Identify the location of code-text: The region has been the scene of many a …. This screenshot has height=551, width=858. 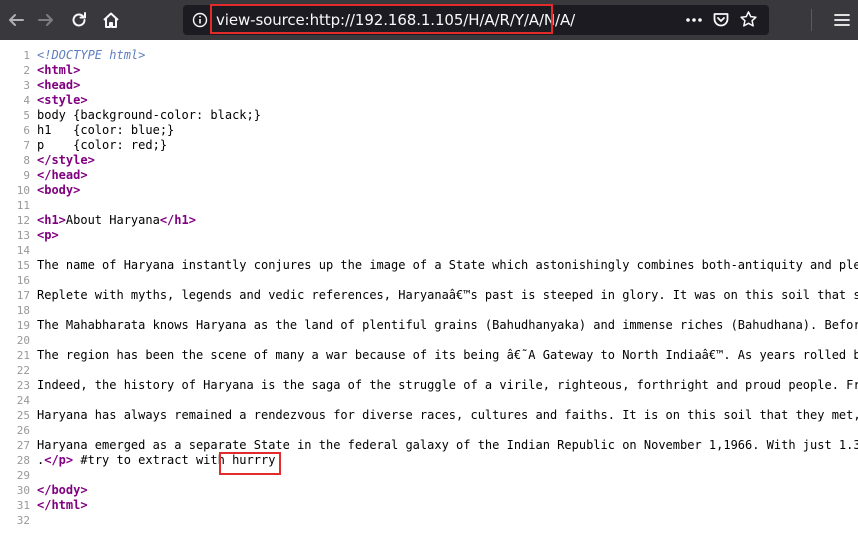
(447, 355).